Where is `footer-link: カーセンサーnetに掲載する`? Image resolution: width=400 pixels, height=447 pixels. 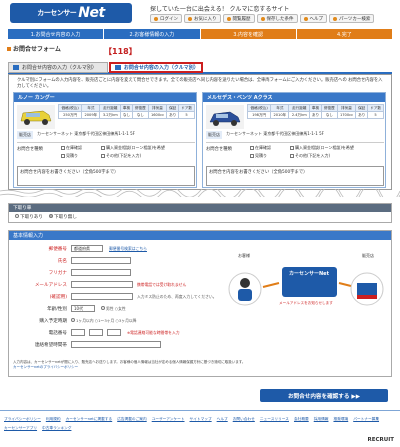
footer-link: カーセンサーnetに掲載する is located at coordinates (89, 421).